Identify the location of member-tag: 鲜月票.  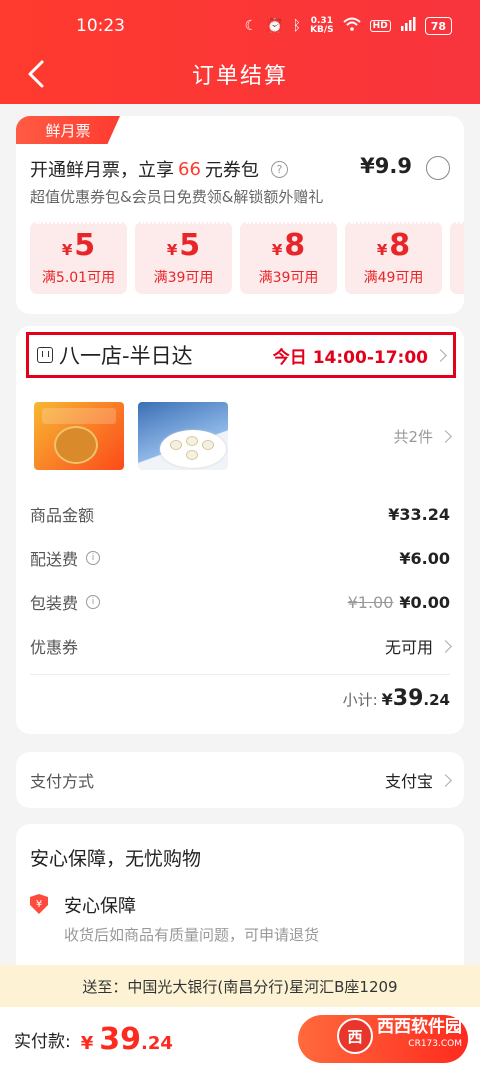
(68, 130).